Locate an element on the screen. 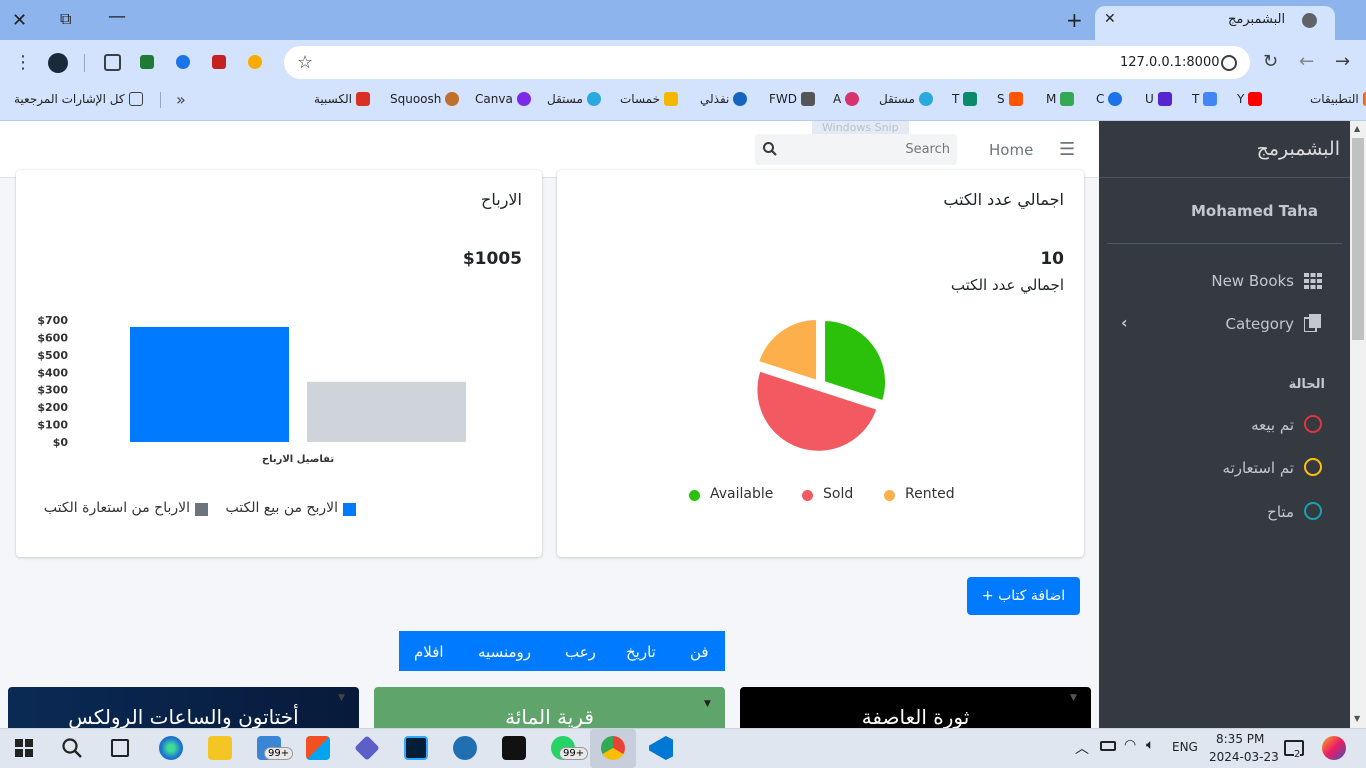  address-bar is located at coordinates (767, 62).